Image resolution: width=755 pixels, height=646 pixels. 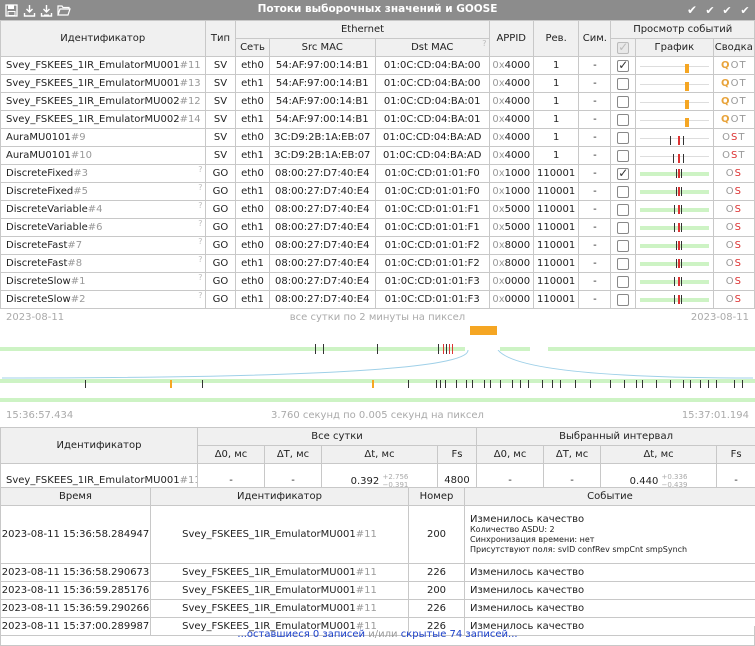 I want to click on col-sim: Сим., so click(x=595, y=38).